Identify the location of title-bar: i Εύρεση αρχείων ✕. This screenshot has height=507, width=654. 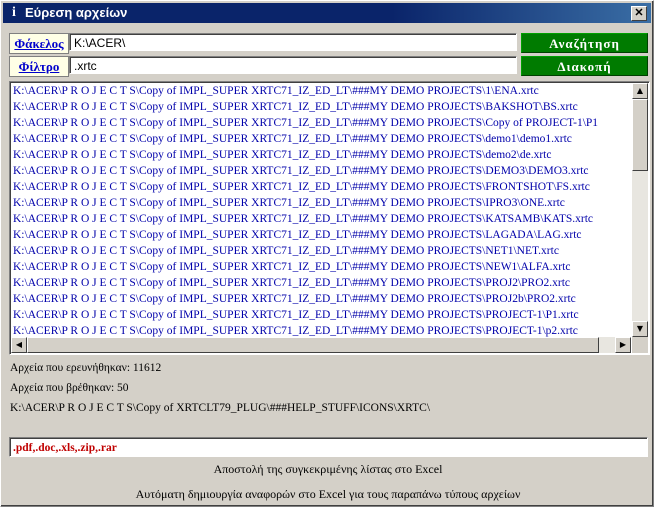
(327, 13).